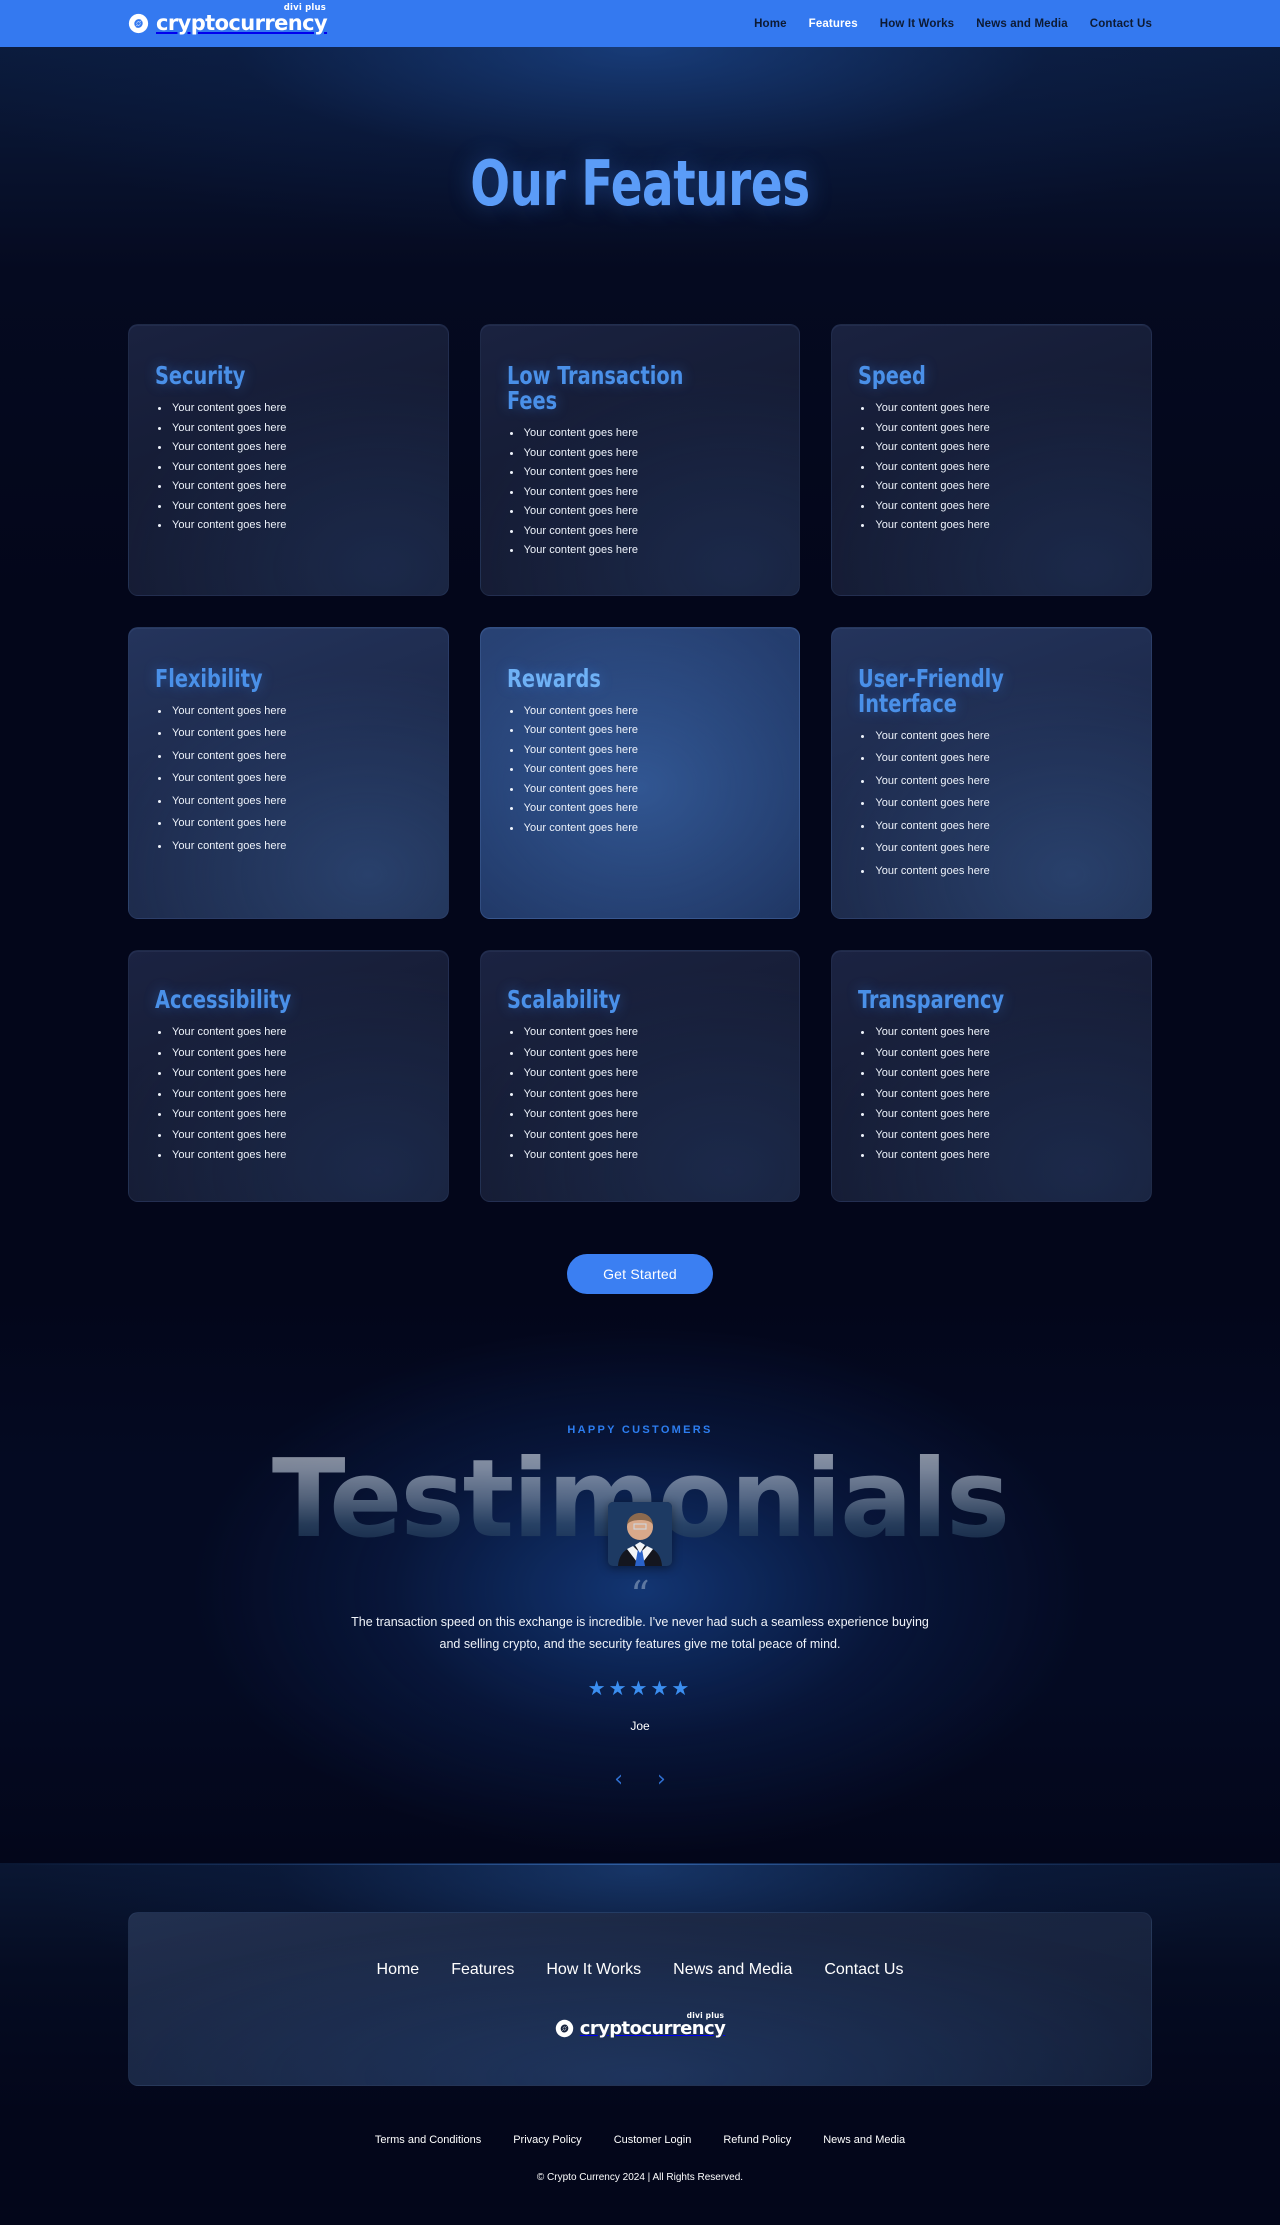  I want to click on footer-link-customer-login: Customer Login, so click(653, 2140).